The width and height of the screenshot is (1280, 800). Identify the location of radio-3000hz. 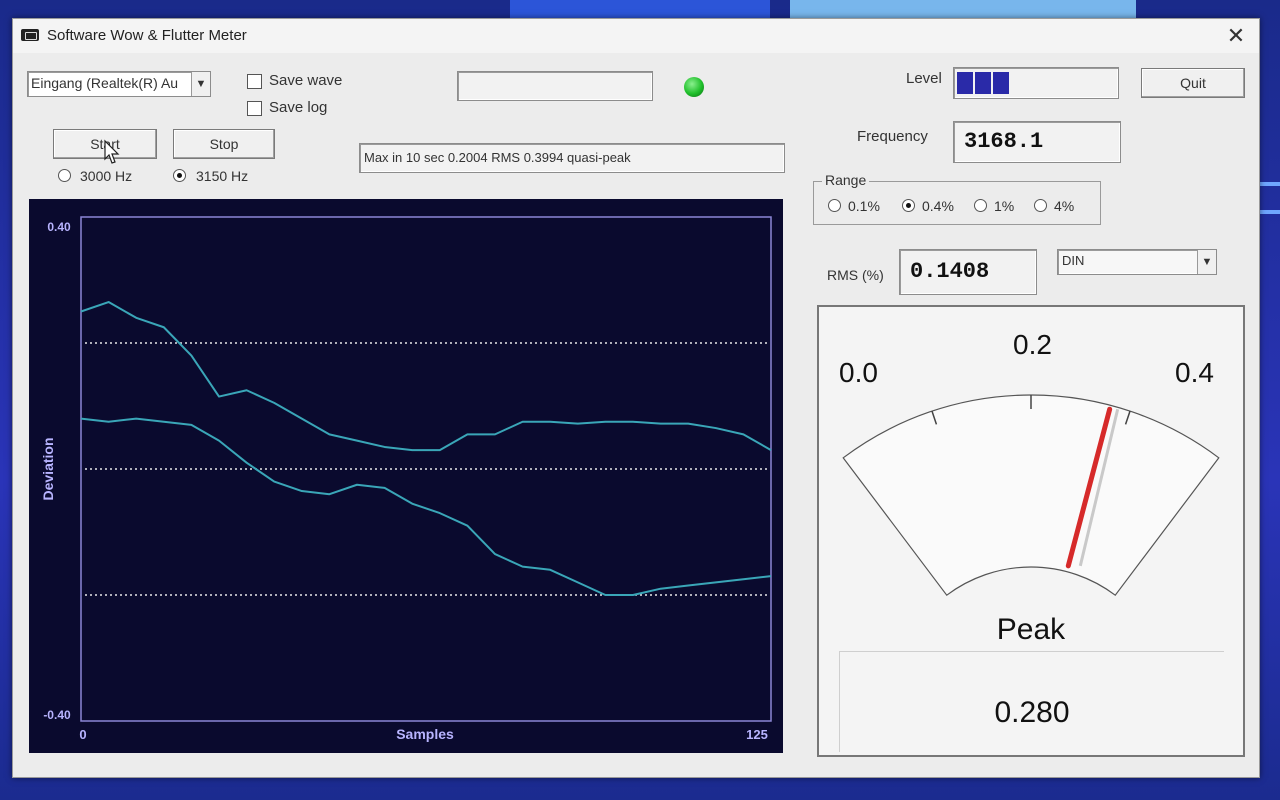
(64, 175).